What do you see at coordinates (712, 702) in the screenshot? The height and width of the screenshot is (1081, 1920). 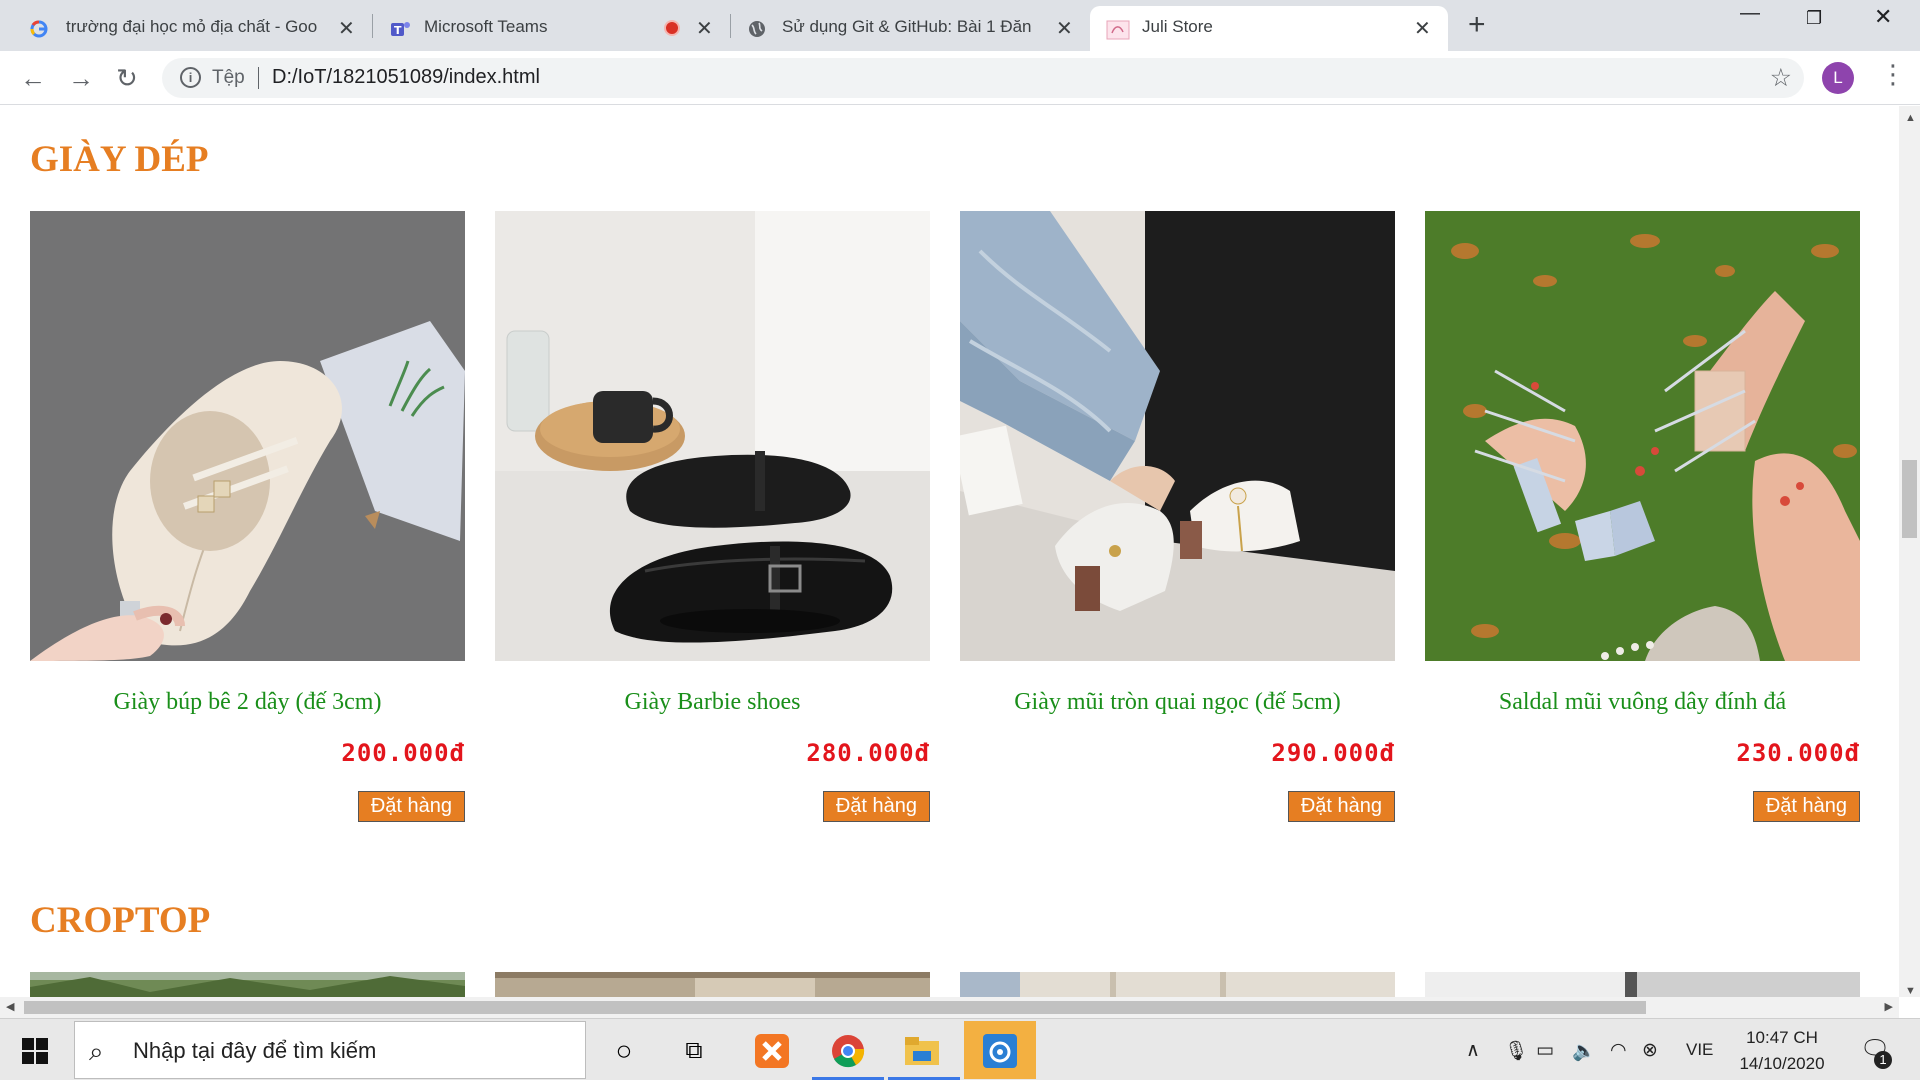 I see `product-name: Giày Barbie shoes` at bounding box center [712, 702].